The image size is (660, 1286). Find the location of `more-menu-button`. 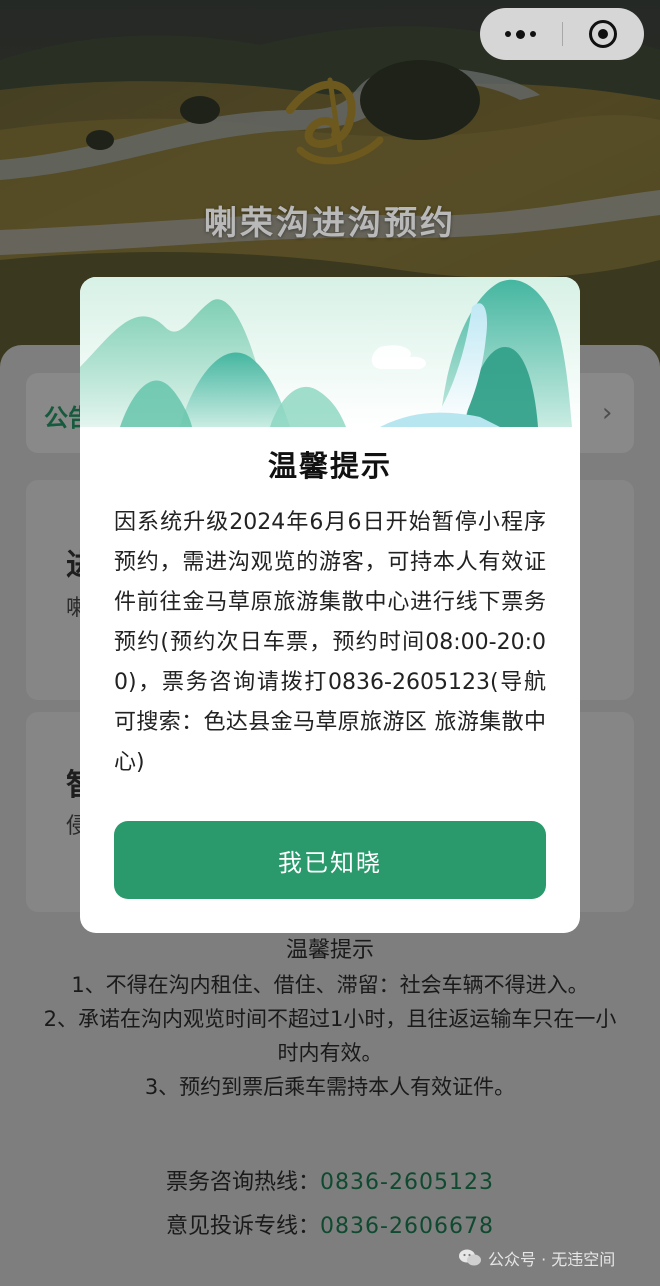

more-menu-button is located at coordinates (521, 34).